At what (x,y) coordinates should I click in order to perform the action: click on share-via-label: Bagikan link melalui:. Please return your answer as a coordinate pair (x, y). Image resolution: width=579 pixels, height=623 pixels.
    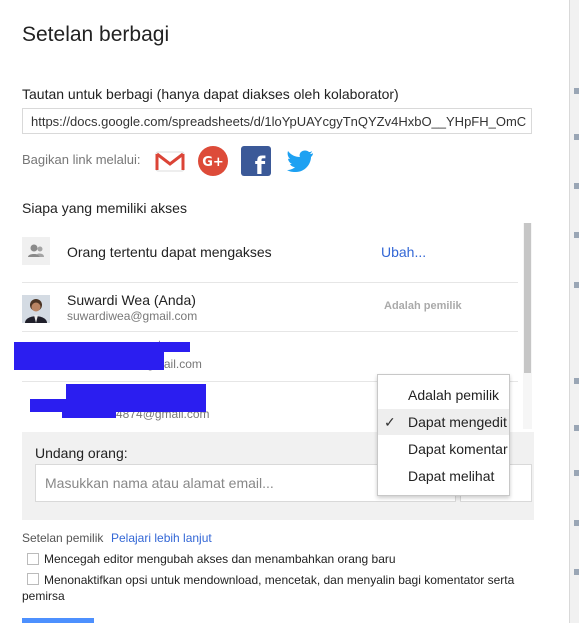
    Looking at the image, I should click on (81, 159).